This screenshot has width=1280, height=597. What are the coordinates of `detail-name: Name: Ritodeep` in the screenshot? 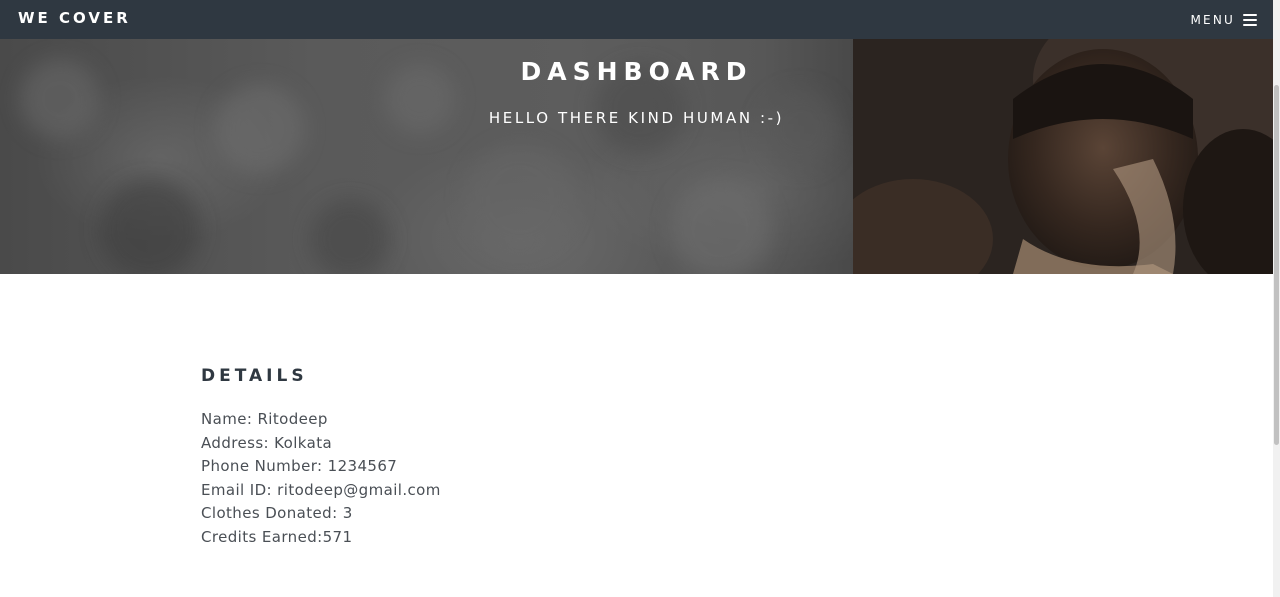 It's located at (264, 419).